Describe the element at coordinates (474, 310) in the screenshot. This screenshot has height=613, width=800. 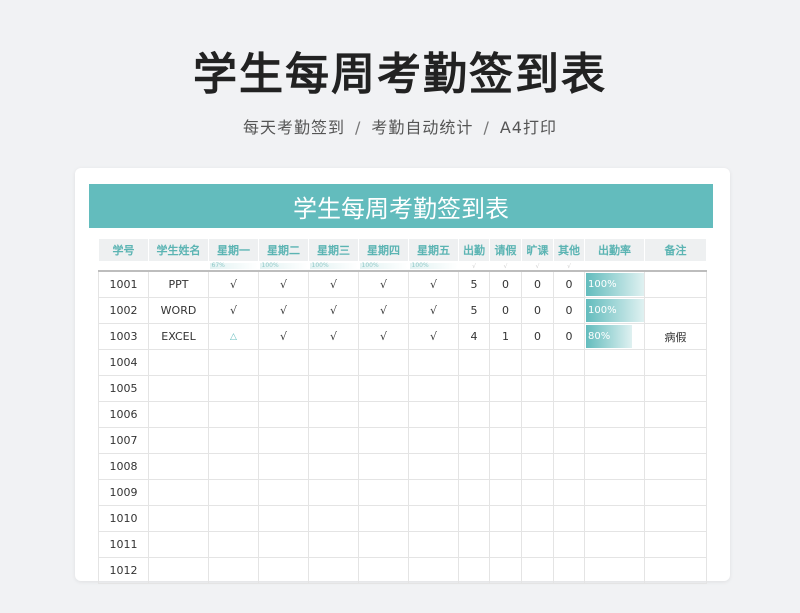
I see `attend-count-cell: 5` at that location.